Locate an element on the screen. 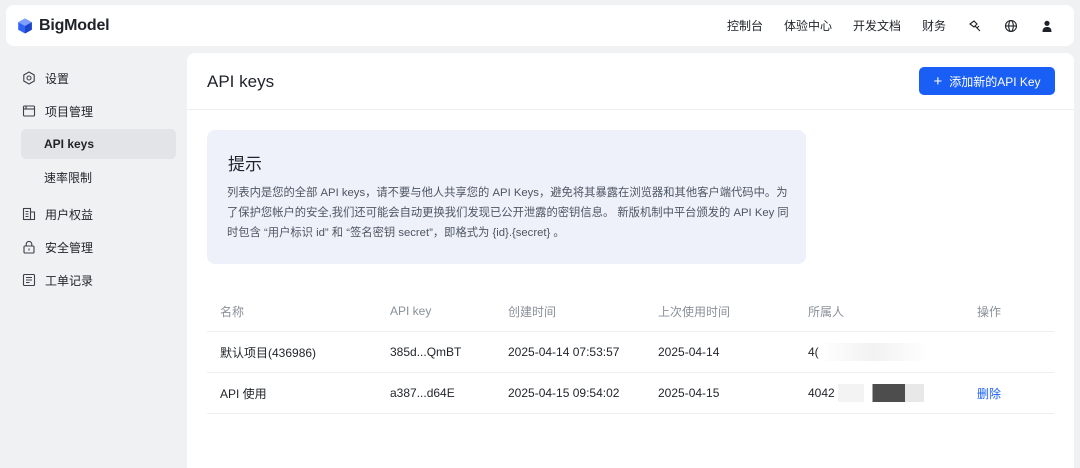 The width and height of the screenshot is (1080, 468). sidebar-item-user-benefits: 用户权益 is located at coordinates (92, 214).